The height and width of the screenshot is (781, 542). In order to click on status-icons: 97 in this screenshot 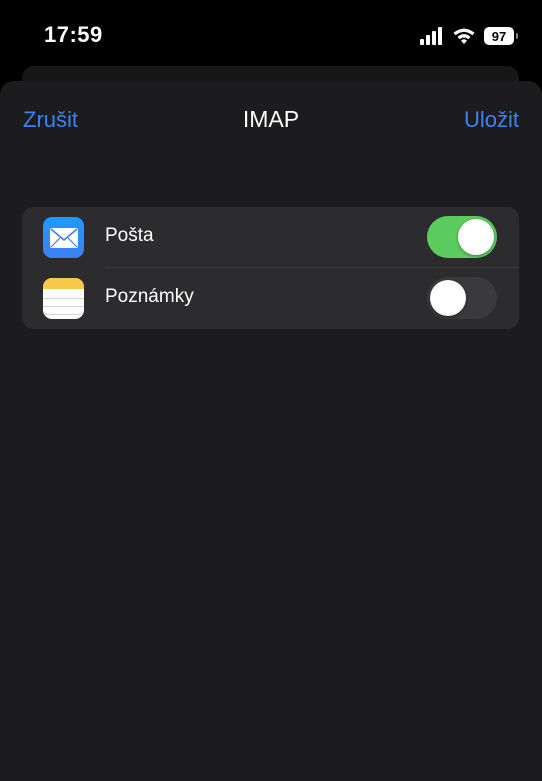, I will do `click(469, 36)`.